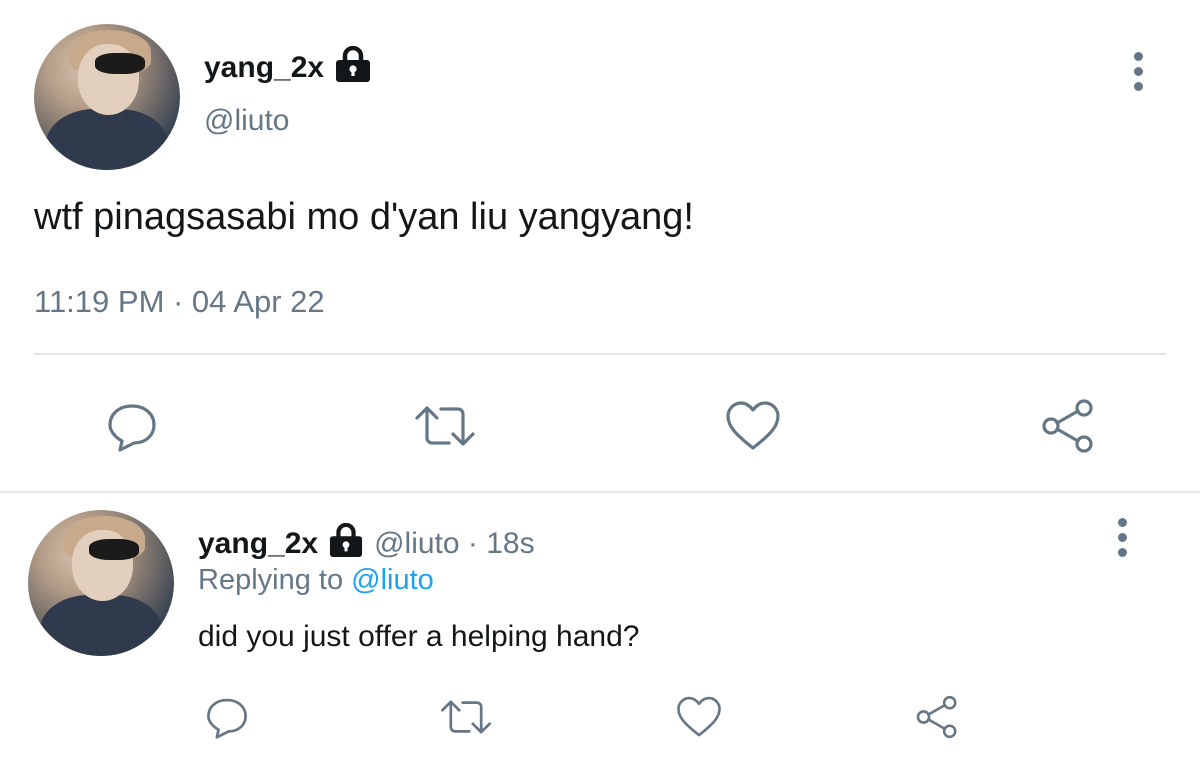  I want to click on replying-to: Replying to @liuto, so click(316, 580).